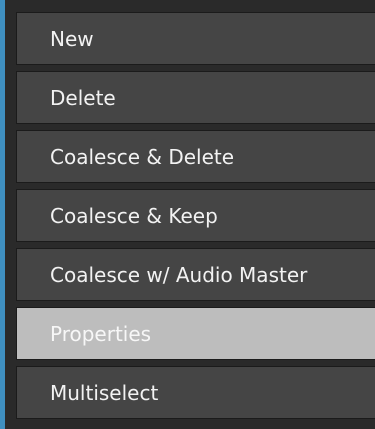  Describe the element at coordinates (195, 215) in the screenshot. I see `menu-item-coalesce-keep: Coalesce & Keep` at that location.